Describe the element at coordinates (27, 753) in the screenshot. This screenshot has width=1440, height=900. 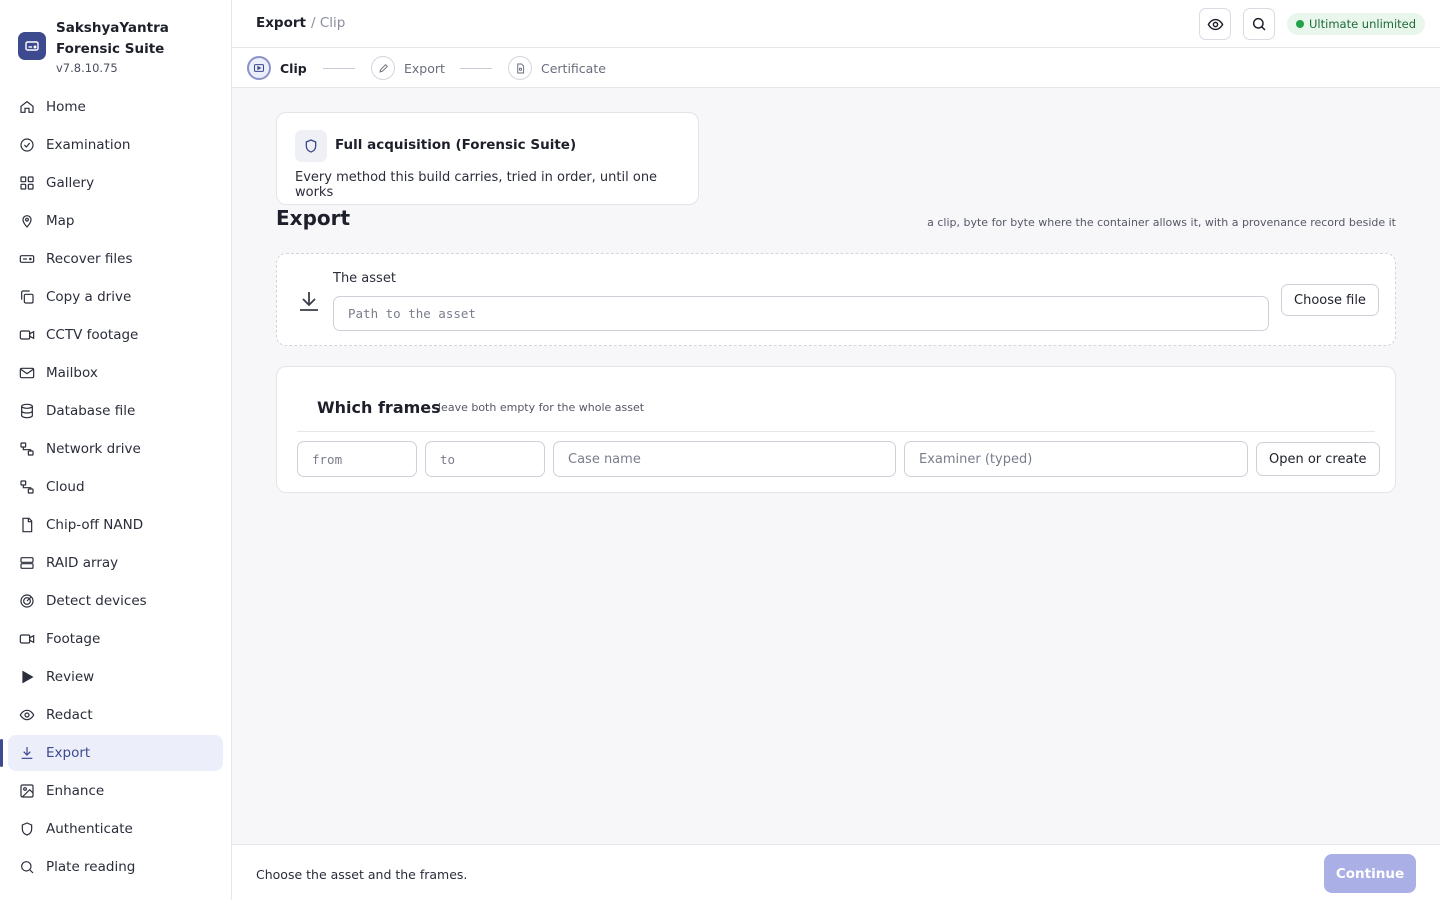
I see `download-icon` at that location.